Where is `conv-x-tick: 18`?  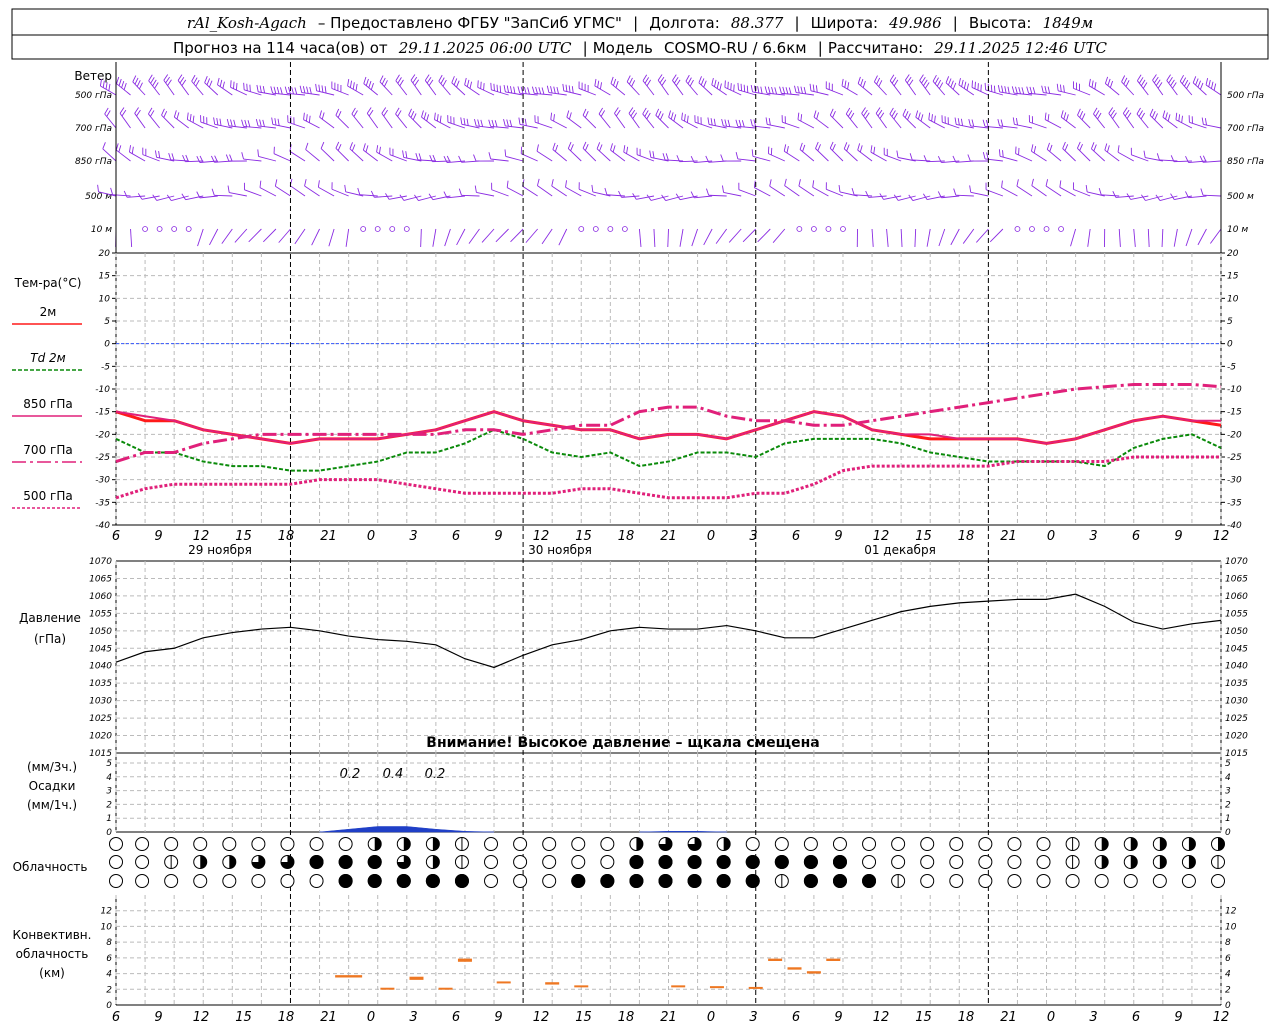
conv-x-tick: 18 is located at coordinates (626, 1017).